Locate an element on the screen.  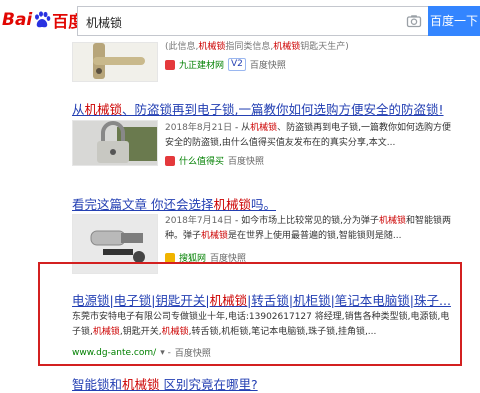
result-date: 2018年8月21日 is located at coordinates (199, 128).